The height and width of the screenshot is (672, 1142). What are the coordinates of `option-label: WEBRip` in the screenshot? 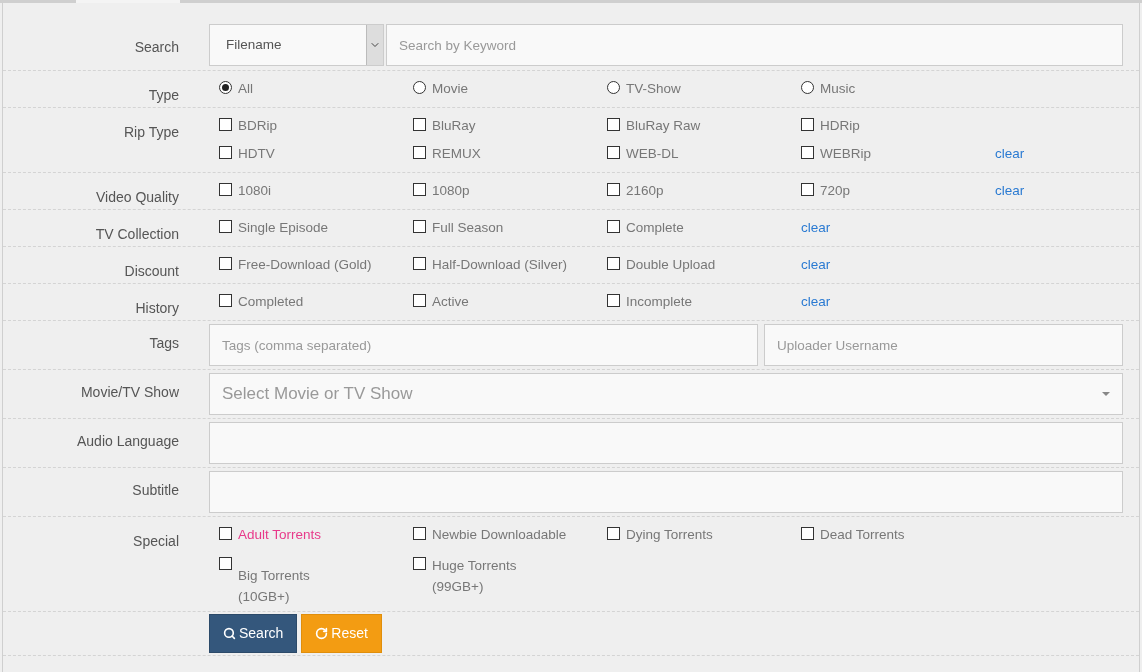 It's located at (845, 154).